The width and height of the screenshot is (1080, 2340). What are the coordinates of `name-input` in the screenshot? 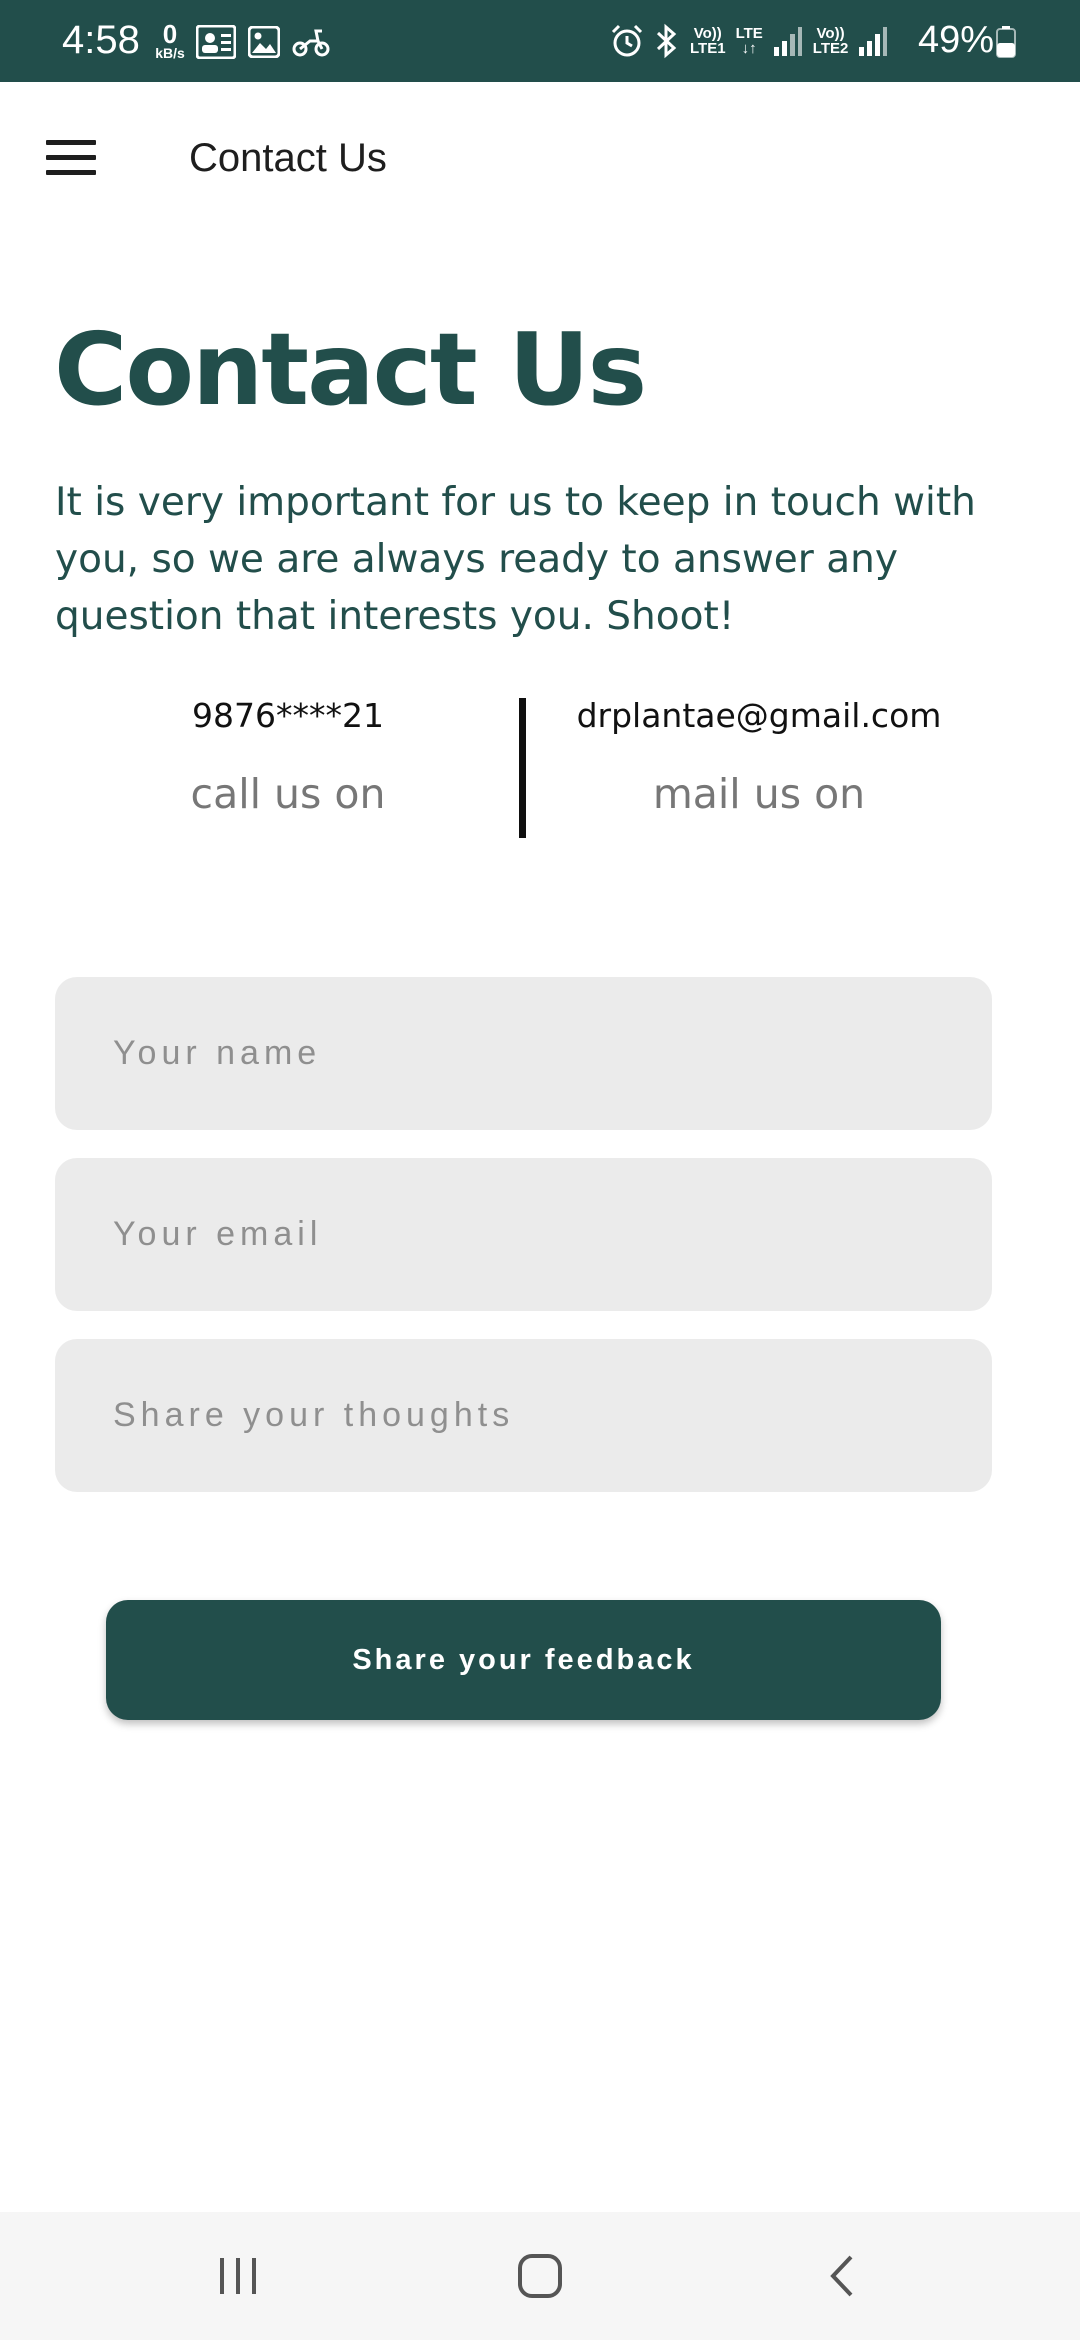 It's located at (523, 1053).